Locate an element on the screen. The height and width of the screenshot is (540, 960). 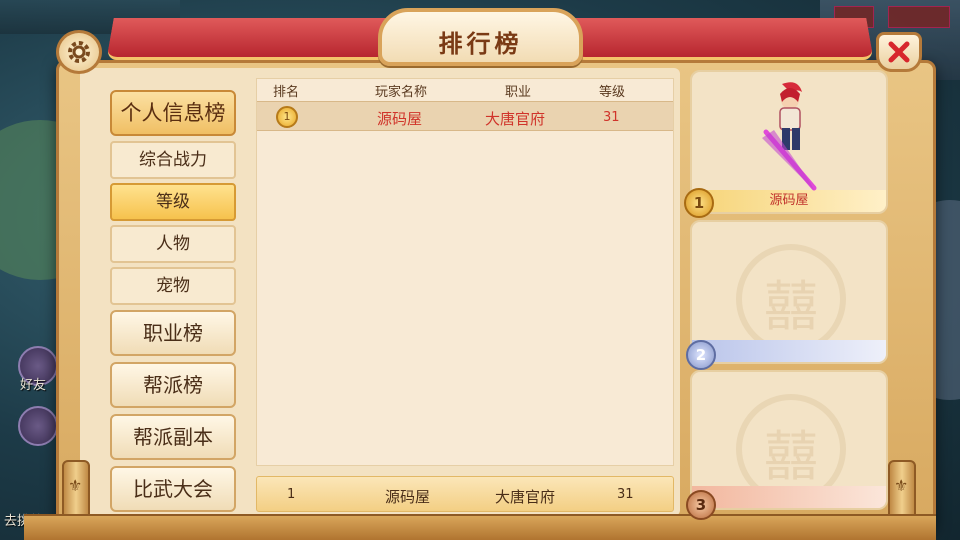
submenu-combat-power: 综合战力 is located at coordinates (173, 160).